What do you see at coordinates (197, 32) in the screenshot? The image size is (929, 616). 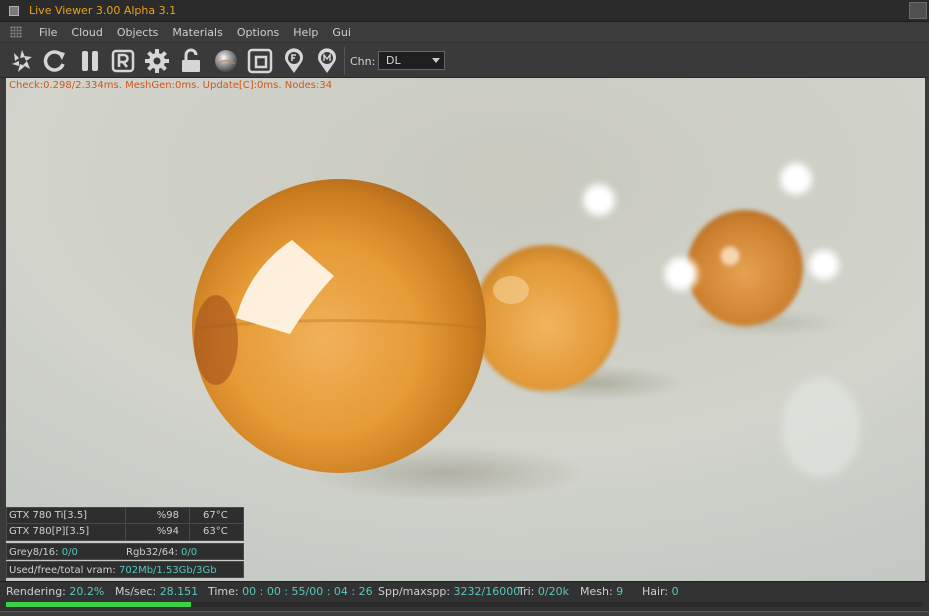 I see `menu-materials: Materials` at bounding box center [197, 32].